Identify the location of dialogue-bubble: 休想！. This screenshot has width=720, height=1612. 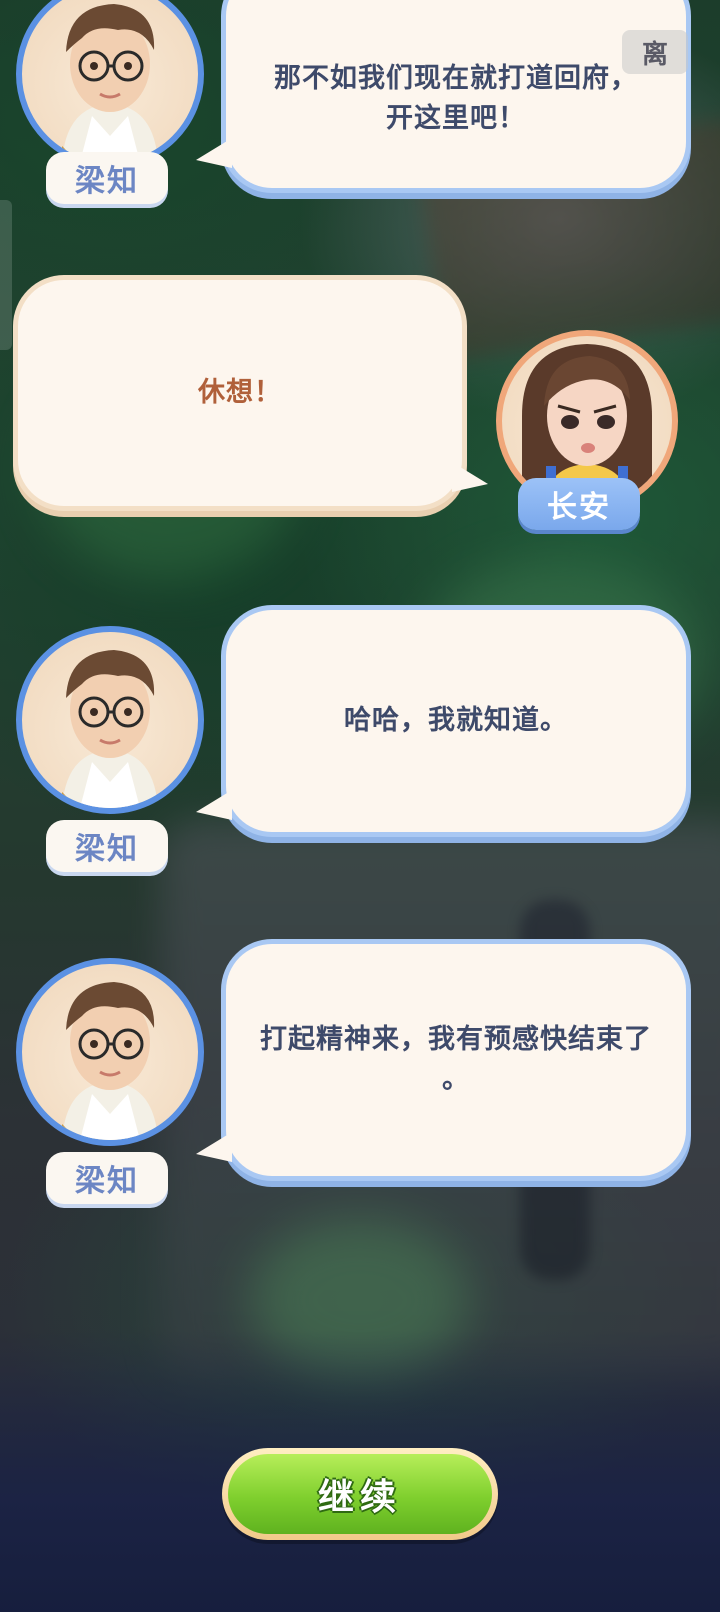
(240, 393).